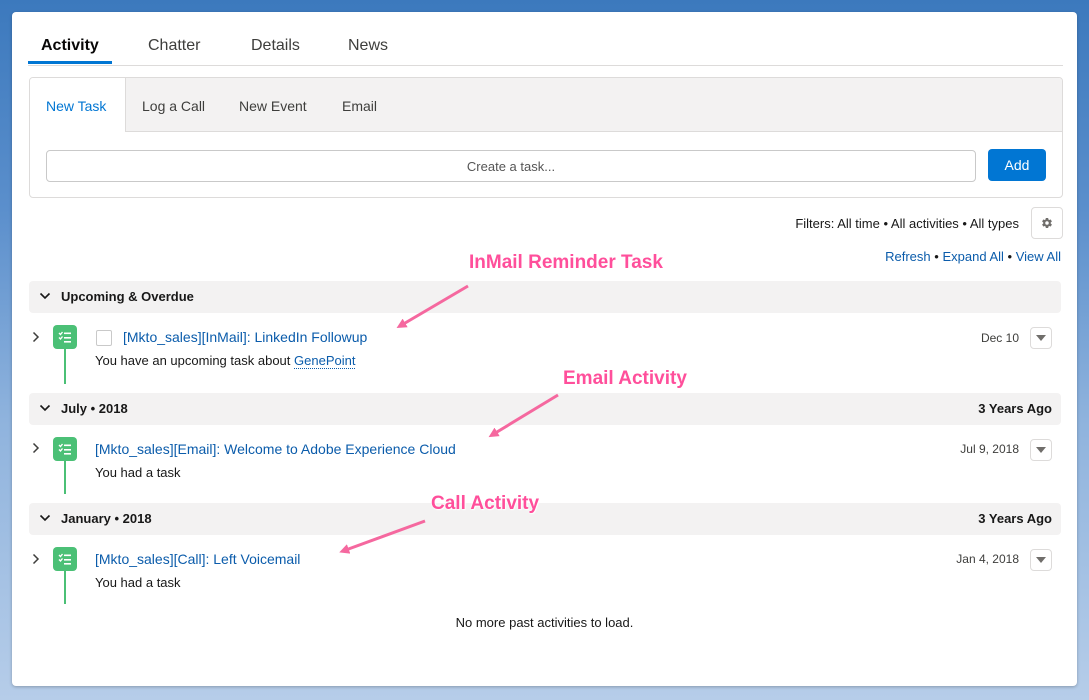 This screenshot has width=1089, height=700. I want to click on annotation-arrows, so click(449, 419).